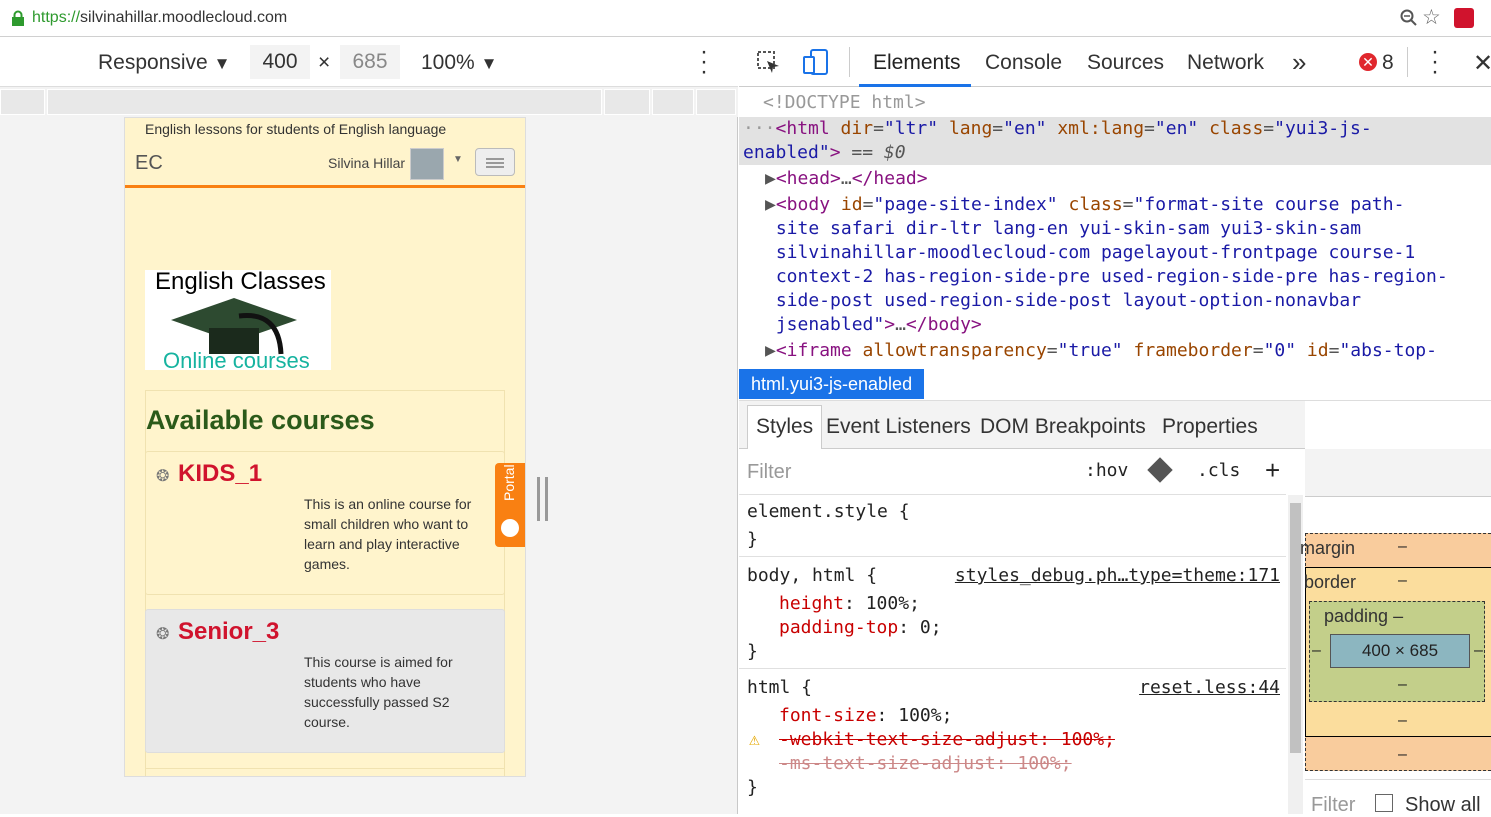 The height and width of the screenshot is (817, 1491). What do you see at coordinates (1272, 470) in the screenshot?
I see `new-style-rule-button: +` at bounding box center [1272, 470].